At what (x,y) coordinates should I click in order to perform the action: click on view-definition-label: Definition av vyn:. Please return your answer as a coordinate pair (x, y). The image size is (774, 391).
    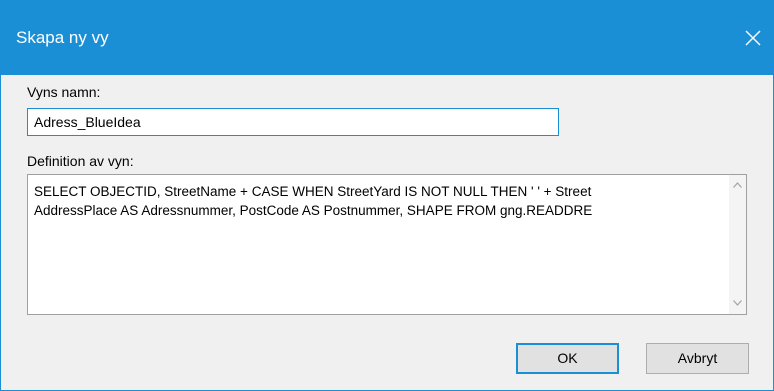
    Looking at the image, I should click on (80, 161).